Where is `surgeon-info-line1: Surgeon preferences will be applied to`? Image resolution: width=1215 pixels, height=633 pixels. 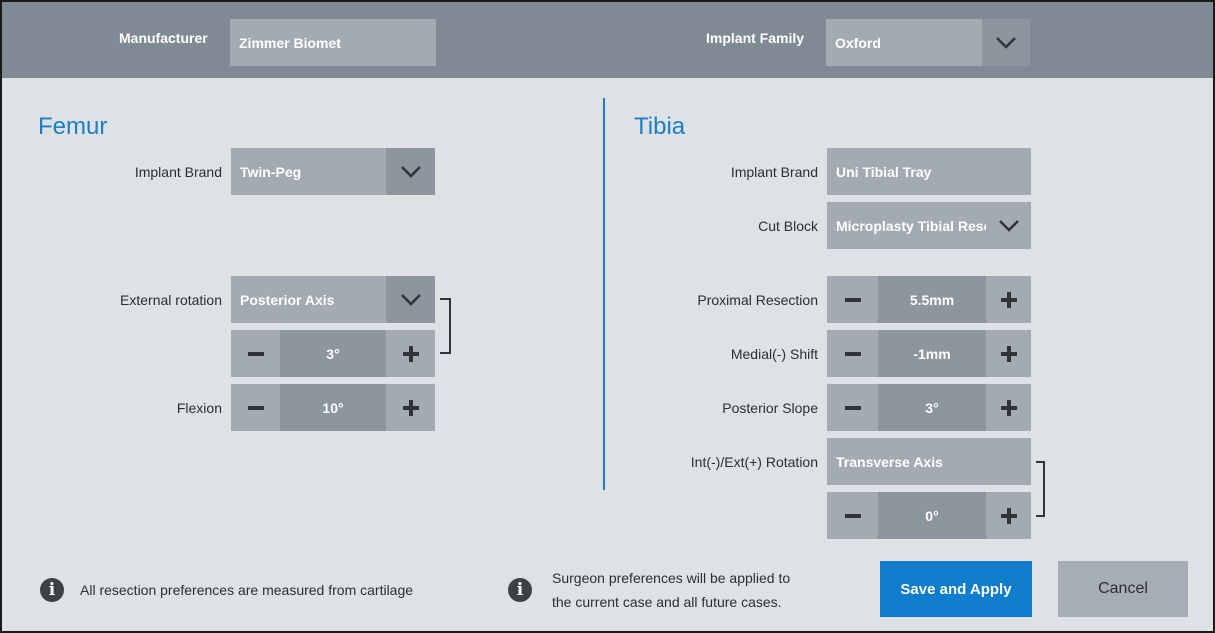
surgeon-info-line1: Surgeon preferences will be applied to is located at coordinates (671, 578).